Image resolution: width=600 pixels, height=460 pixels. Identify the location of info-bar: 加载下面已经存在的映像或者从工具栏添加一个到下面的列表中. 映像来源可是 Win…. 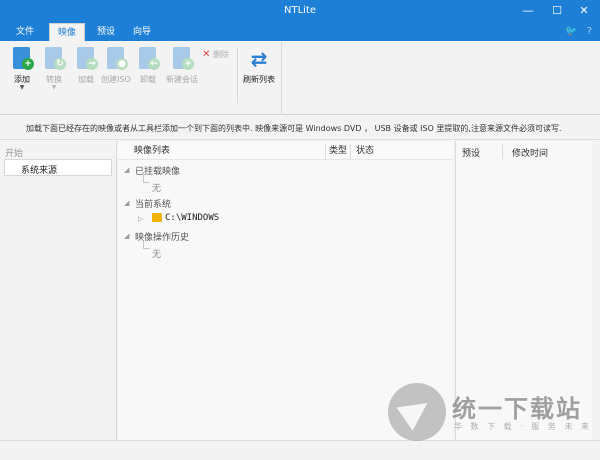
(300, 128).